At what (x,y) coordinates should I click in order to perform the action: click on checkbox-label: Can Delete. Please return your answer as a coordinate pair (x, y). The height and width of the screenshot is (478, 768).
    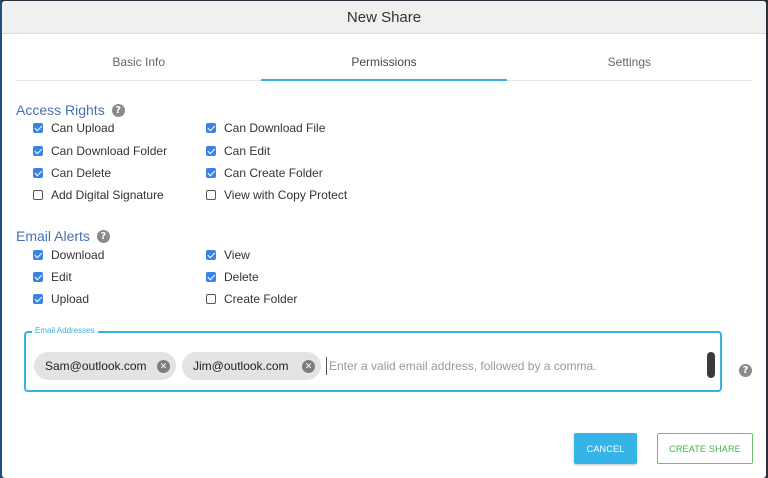
    Looking at the image, I should click on (81, 173).